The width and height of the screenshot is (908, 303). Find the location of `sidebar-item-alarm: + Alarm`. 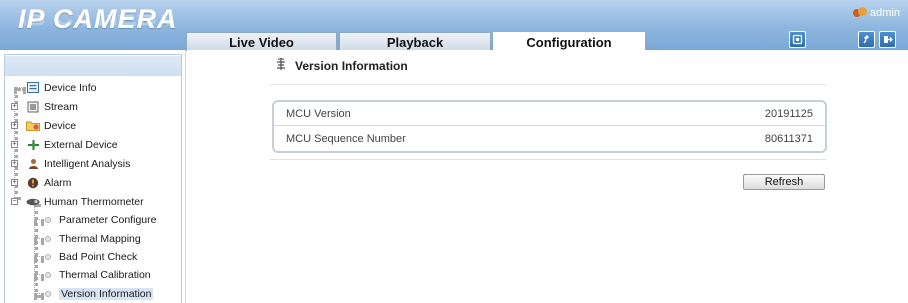

sidebar-item-alarm: + Alarm is located at coordinates (35, 182).